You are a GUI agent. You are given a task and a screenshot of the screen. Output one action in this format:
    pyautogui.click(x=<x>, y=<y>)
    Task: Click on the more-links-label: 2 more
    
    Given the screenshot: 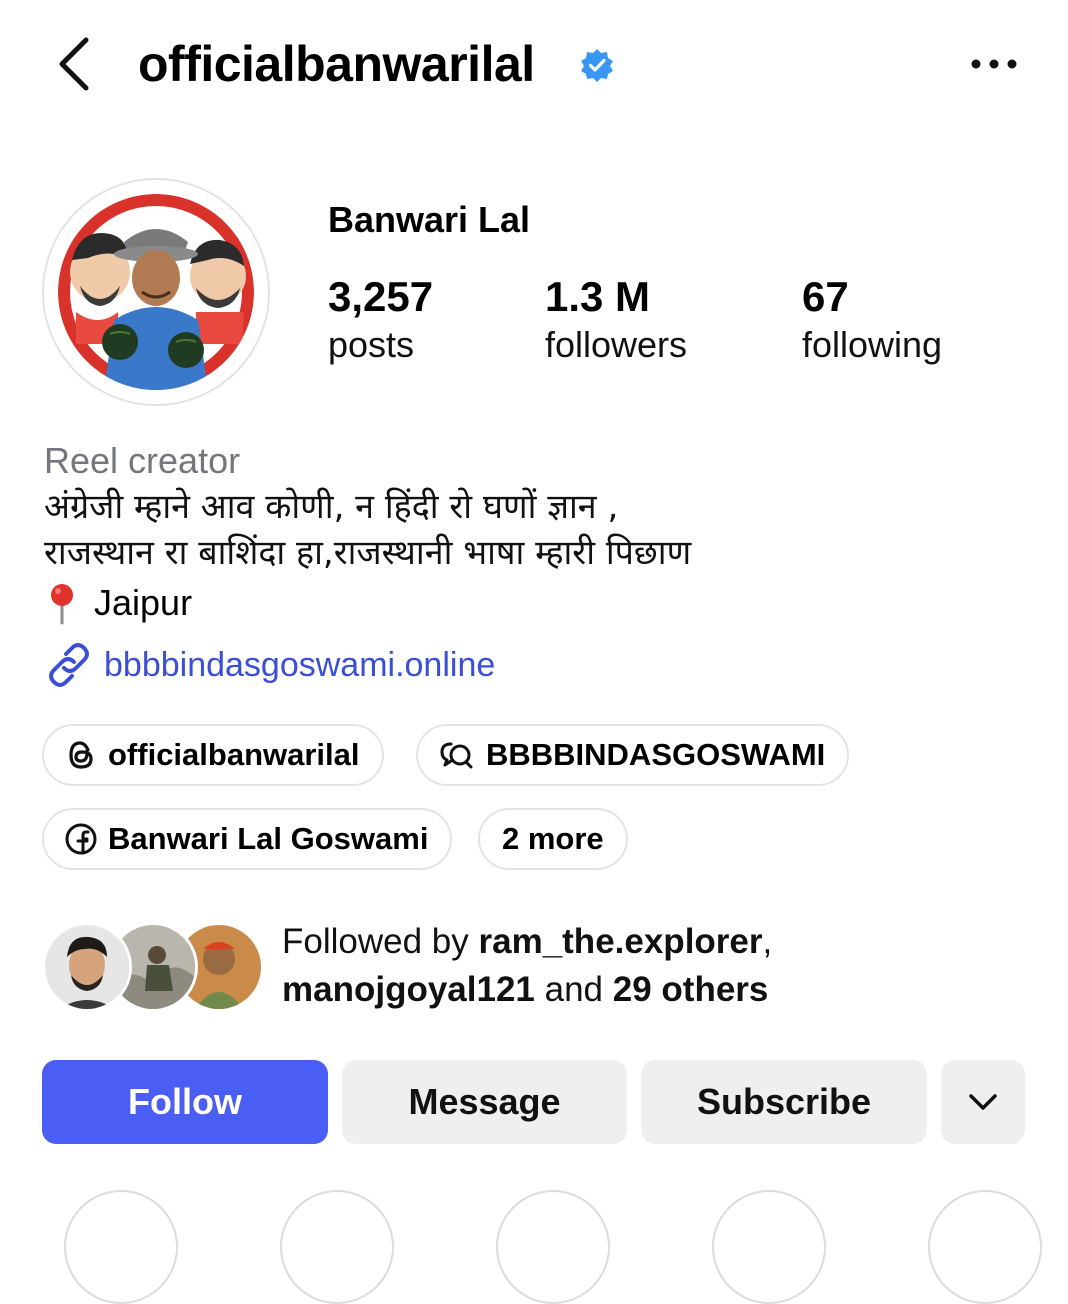 What is the action you would take?
    pyautogui.click(x=553, y=838)
    